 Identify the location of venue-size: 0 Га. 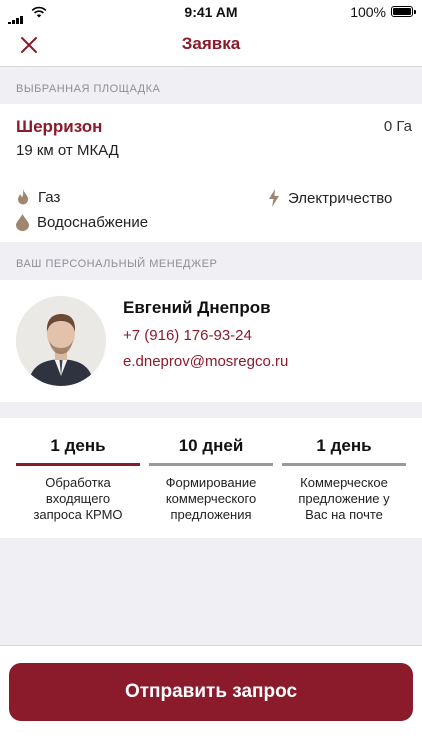
(397, 126).